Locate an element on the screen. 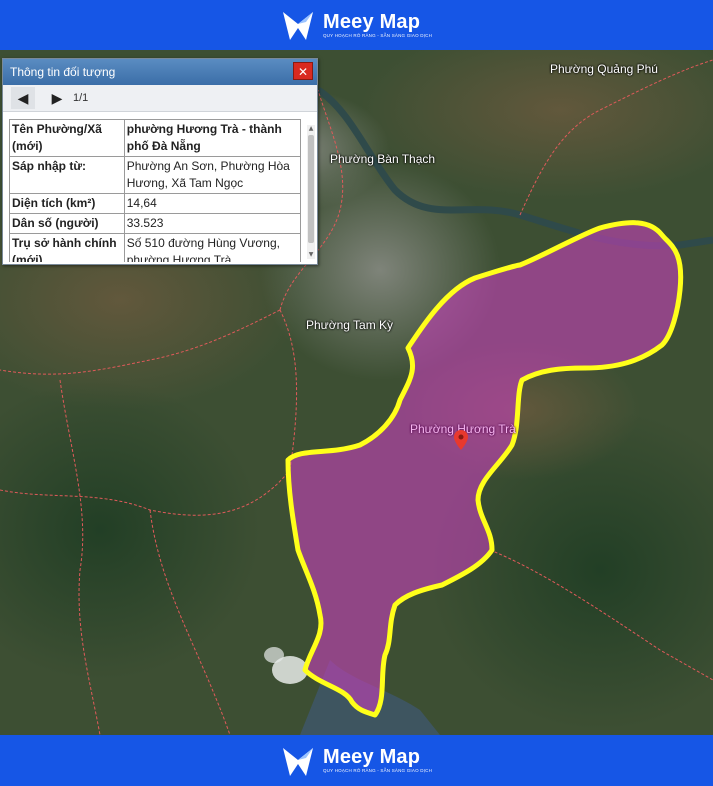  row-value: phường Hương Trà - thành phố Đà Nẵng is located at coordinates (212, 138).